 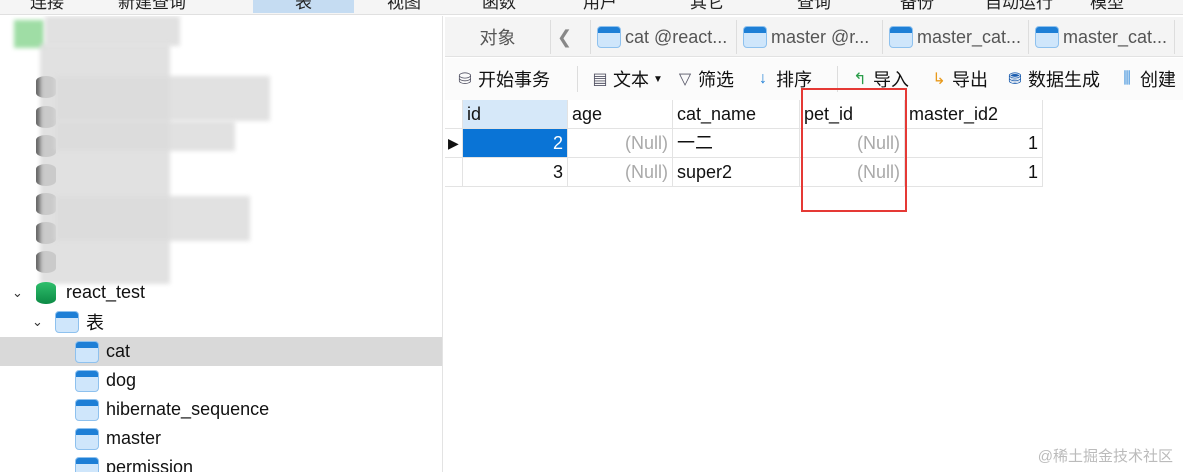 What do you see at coordinates (221, 351) in the screenshot?
I see `tree-table-cat: cat` at bounding box center [221, 351].